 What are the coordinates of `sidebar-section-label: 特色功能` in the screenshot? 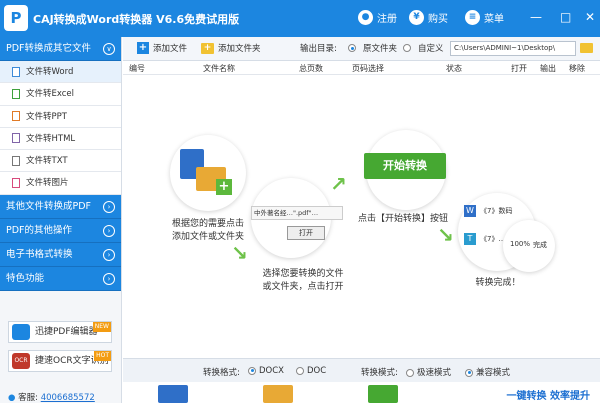 It's located at (25, 278).